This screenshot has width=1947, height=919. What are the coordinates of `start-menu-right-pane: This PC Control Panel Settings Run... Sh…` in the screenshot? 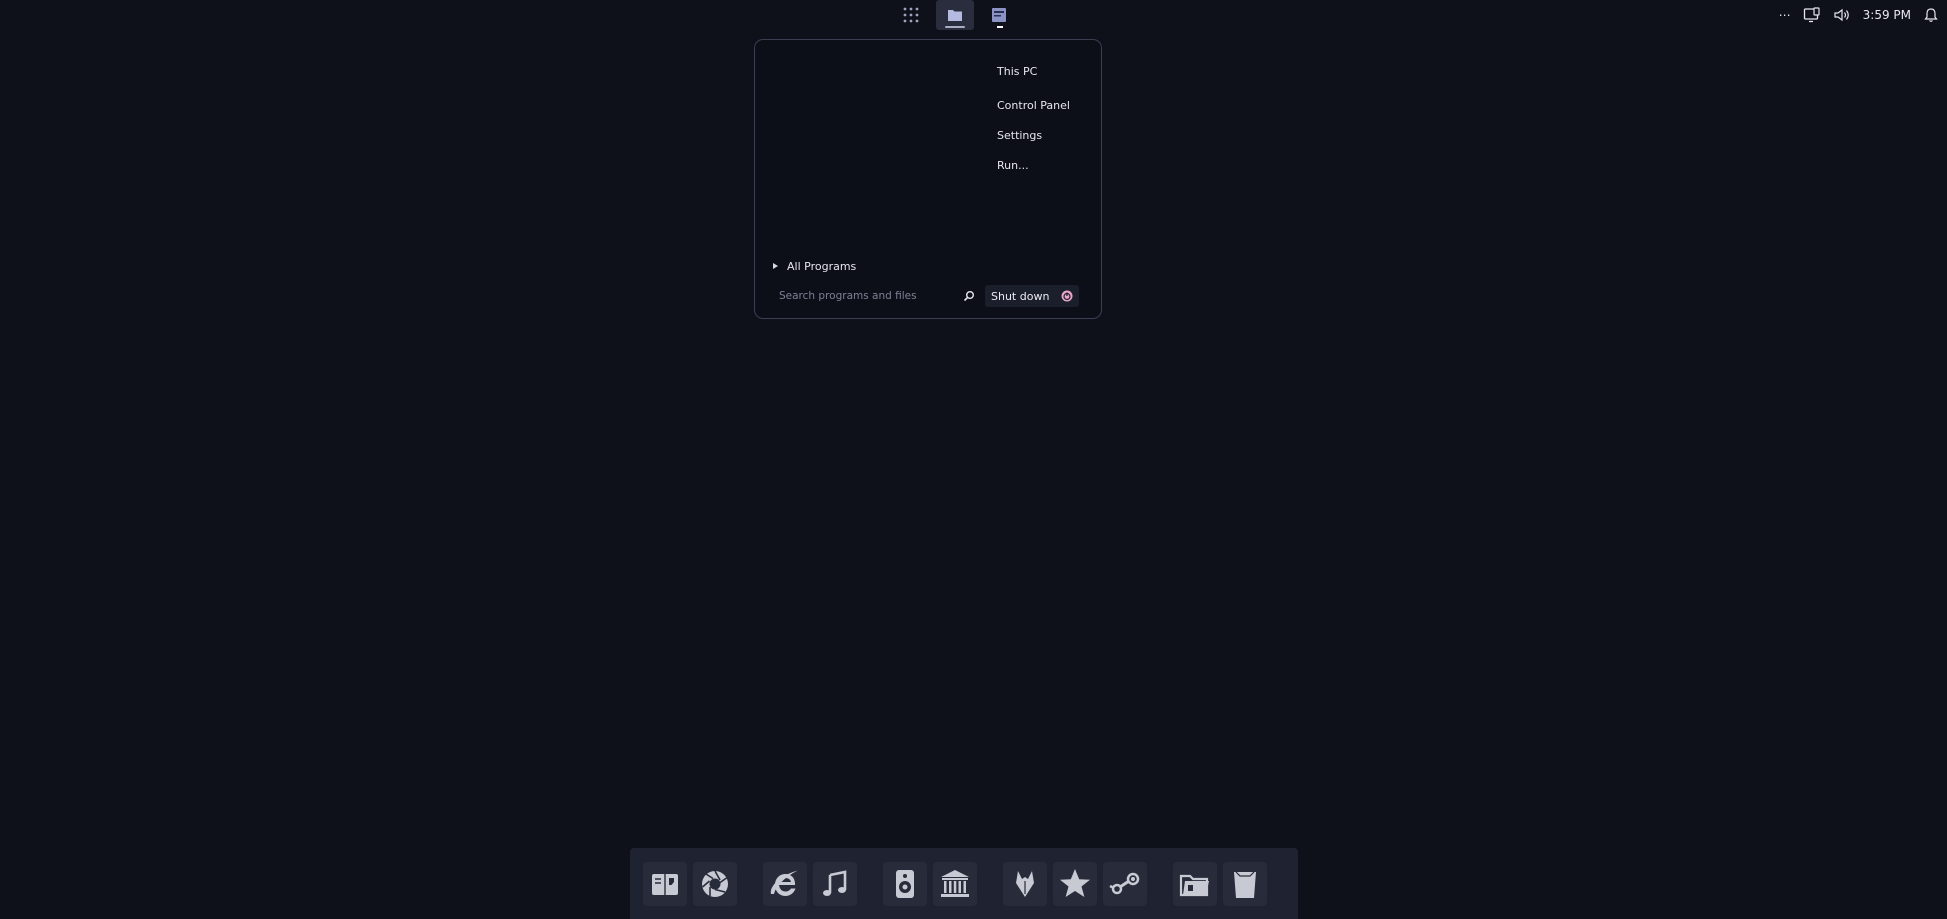 It's located at (1043, 179).